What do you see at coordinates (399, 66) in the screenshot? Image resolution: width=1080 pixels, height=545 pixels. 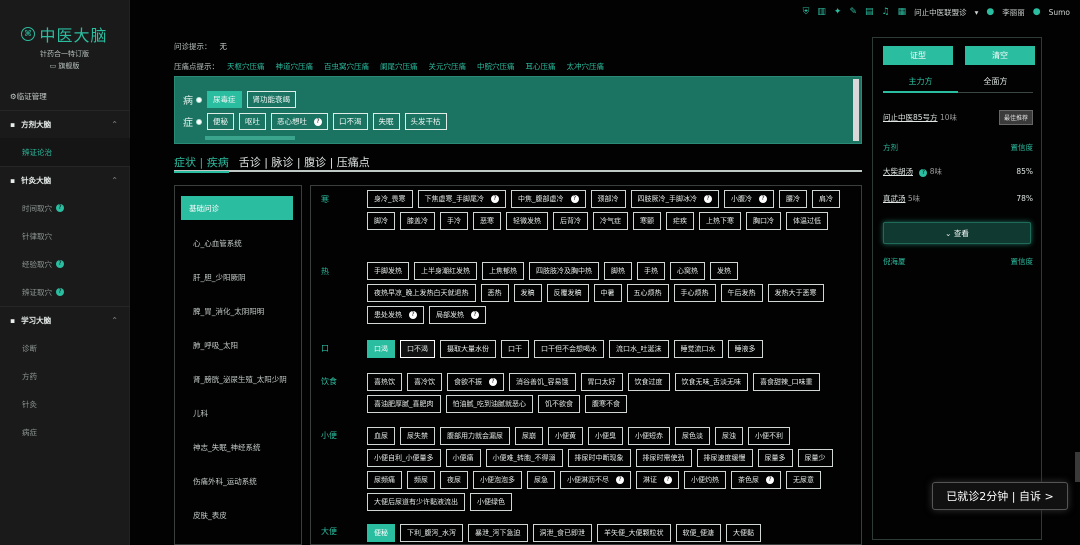 I see `pressure-point-link: 阑尾穴压痛` at bounding box center [399, 66].